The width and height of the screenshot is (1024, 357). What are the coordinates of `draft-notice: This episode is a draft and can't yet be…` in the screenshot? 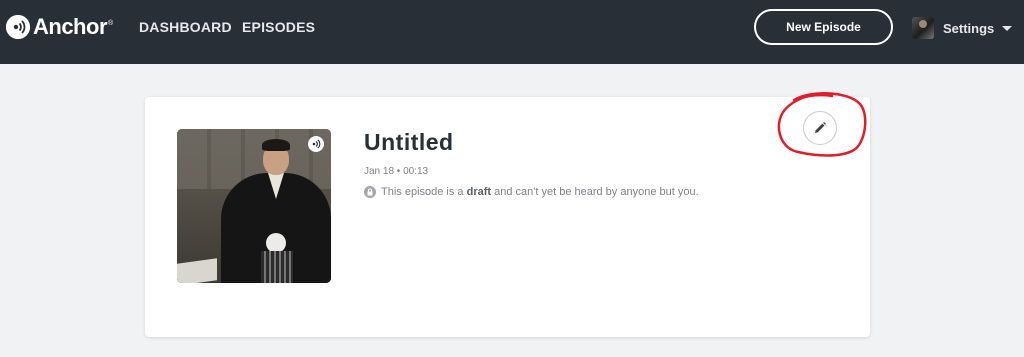 It's located at (531, 192).